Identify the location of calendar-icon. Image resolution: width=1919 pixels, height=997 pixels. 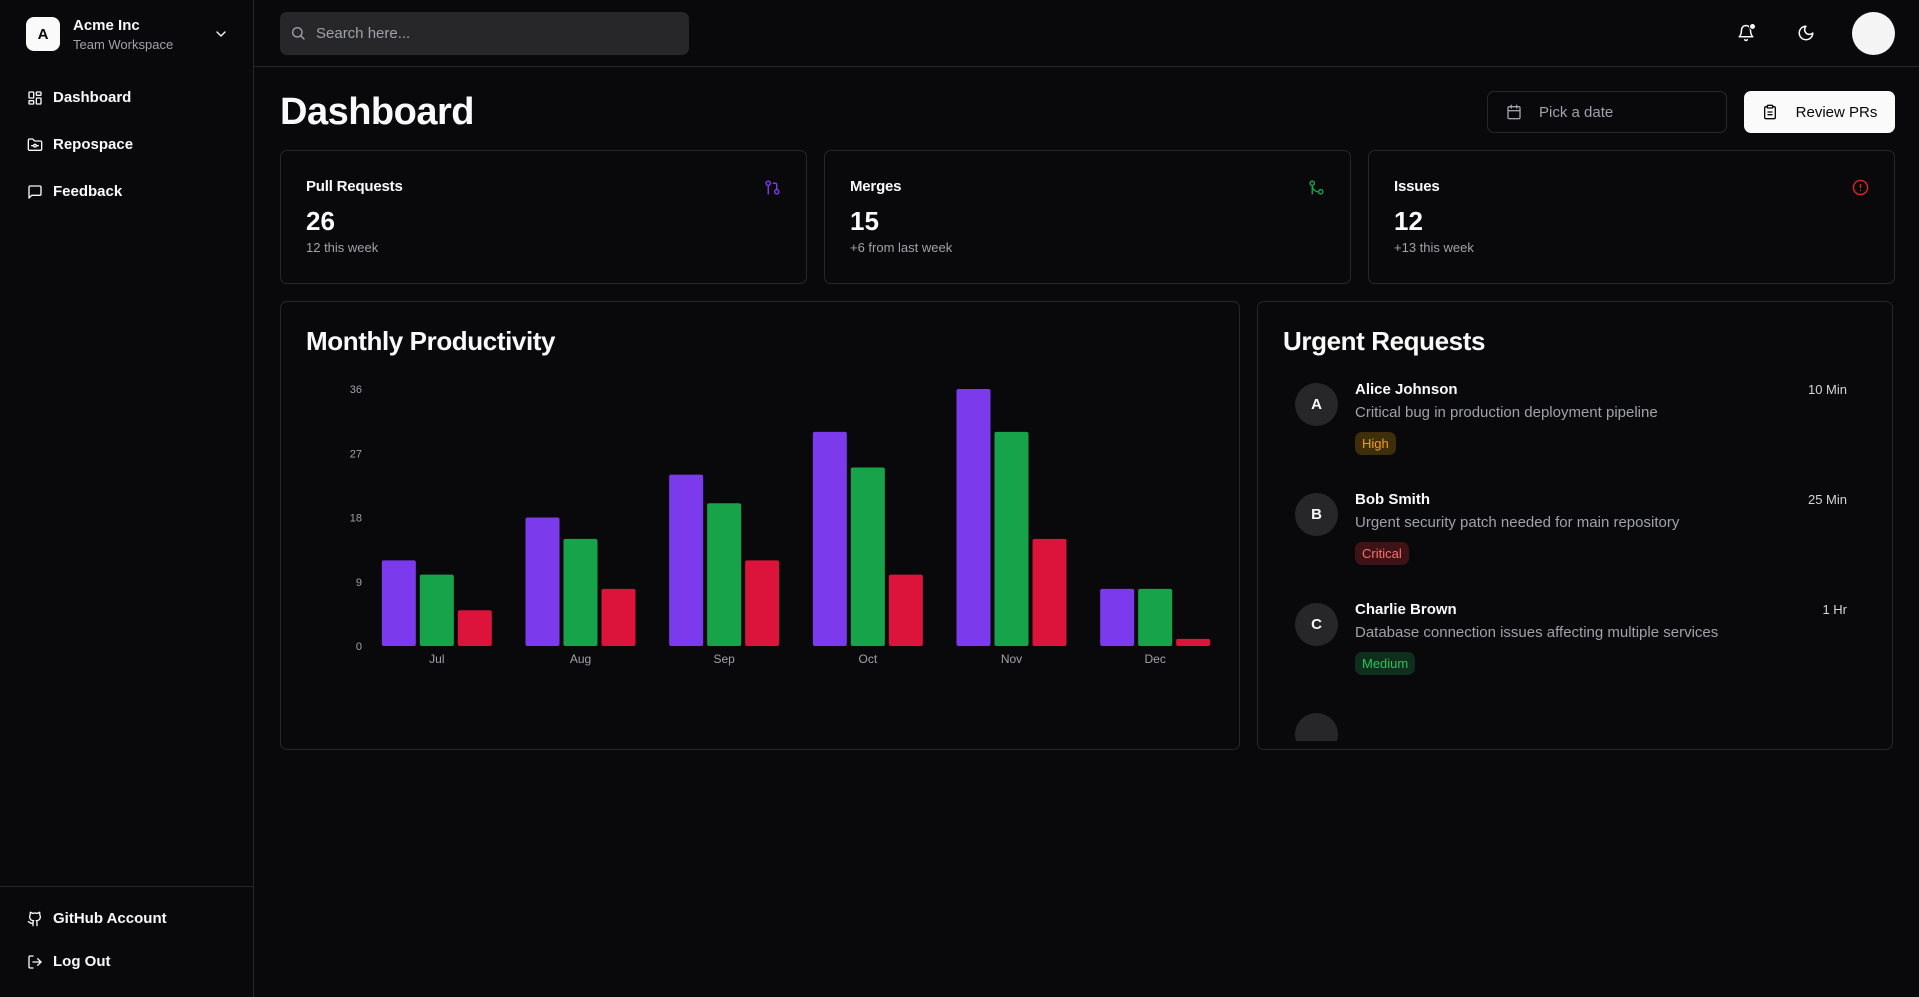
(1514, 112).